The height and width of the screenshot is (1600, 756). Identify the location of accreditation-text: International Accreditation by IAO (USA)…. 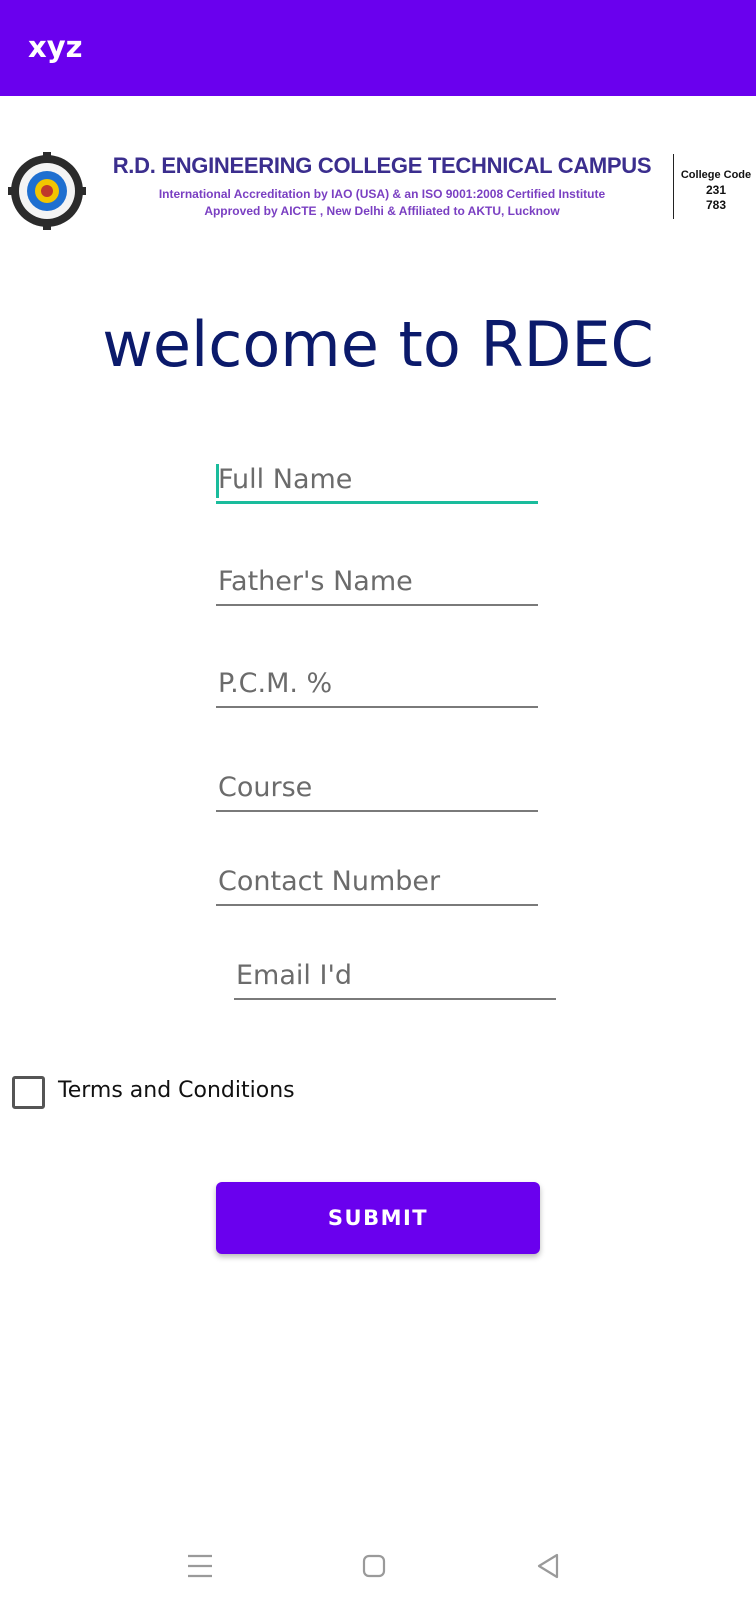
(382, 194).